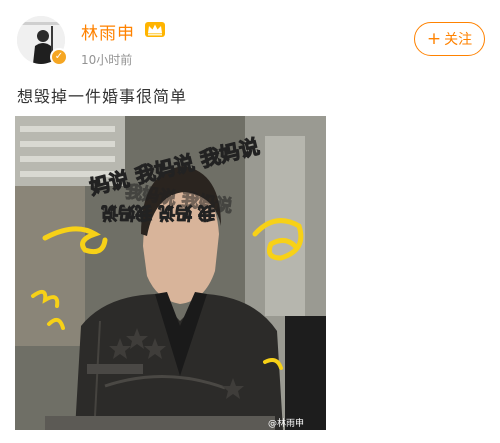 The image size is (500, 443). What do you see at coordinates (458, 40) in the screenshot?
I see `follow-label: 关注` at bounding box center [458, 40].